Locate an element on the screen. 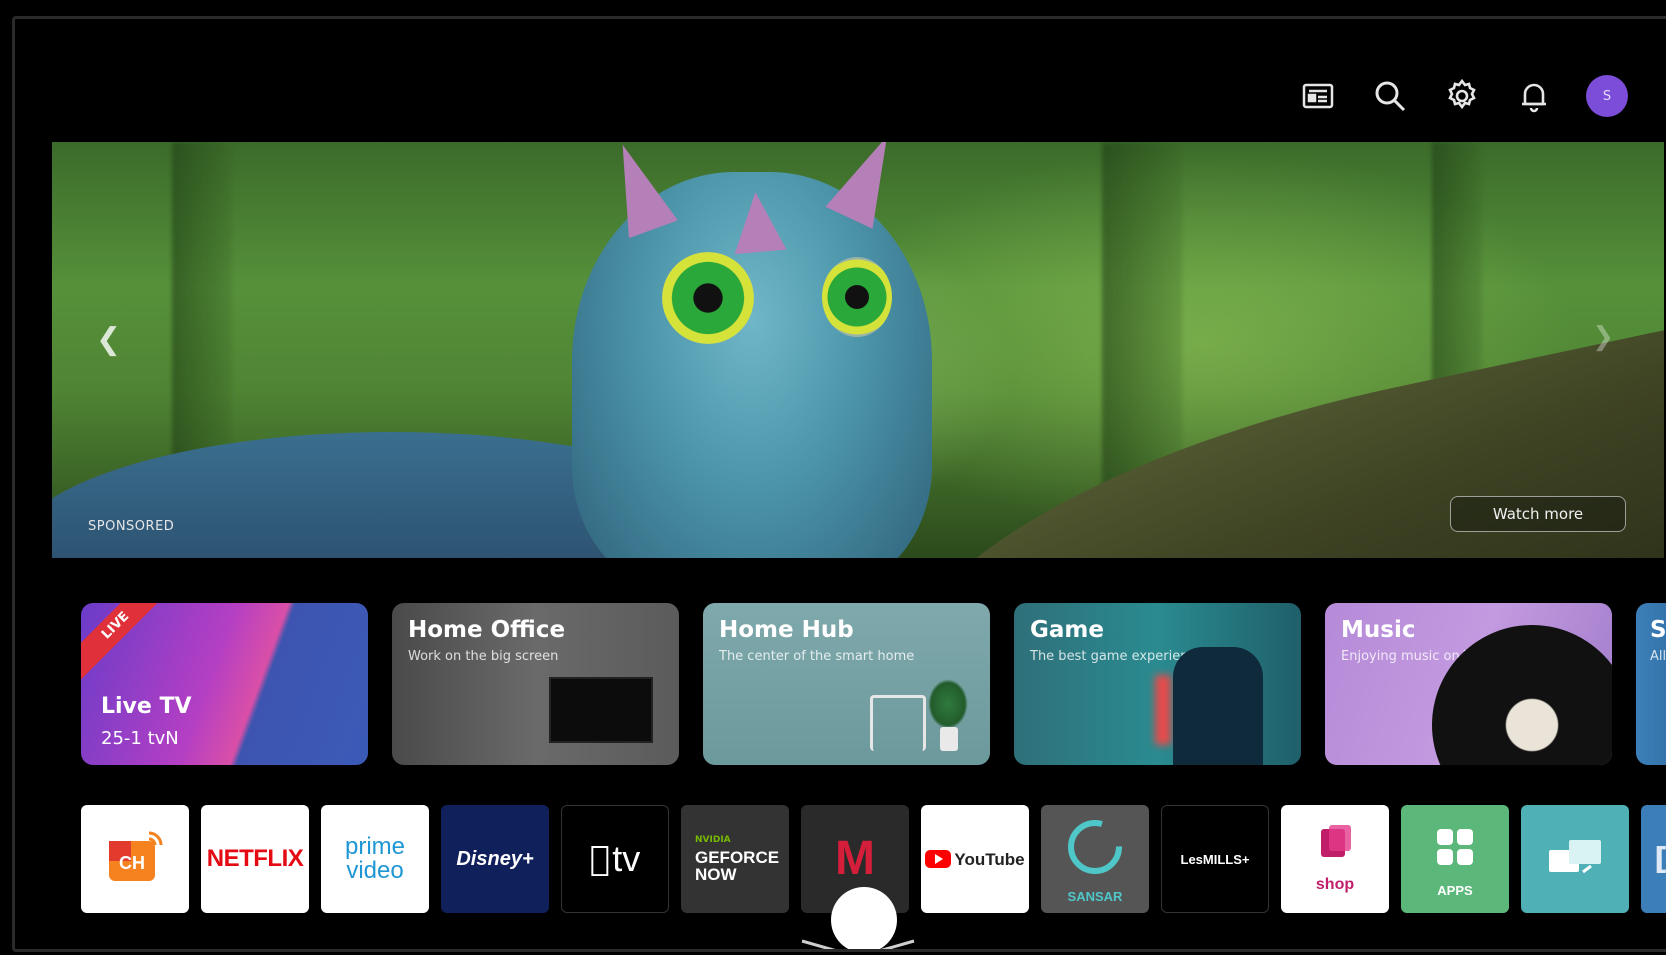 The width and height of the screenshot is (1666, 955). card-sports: Sp All is located at coordinates (1651, 684).